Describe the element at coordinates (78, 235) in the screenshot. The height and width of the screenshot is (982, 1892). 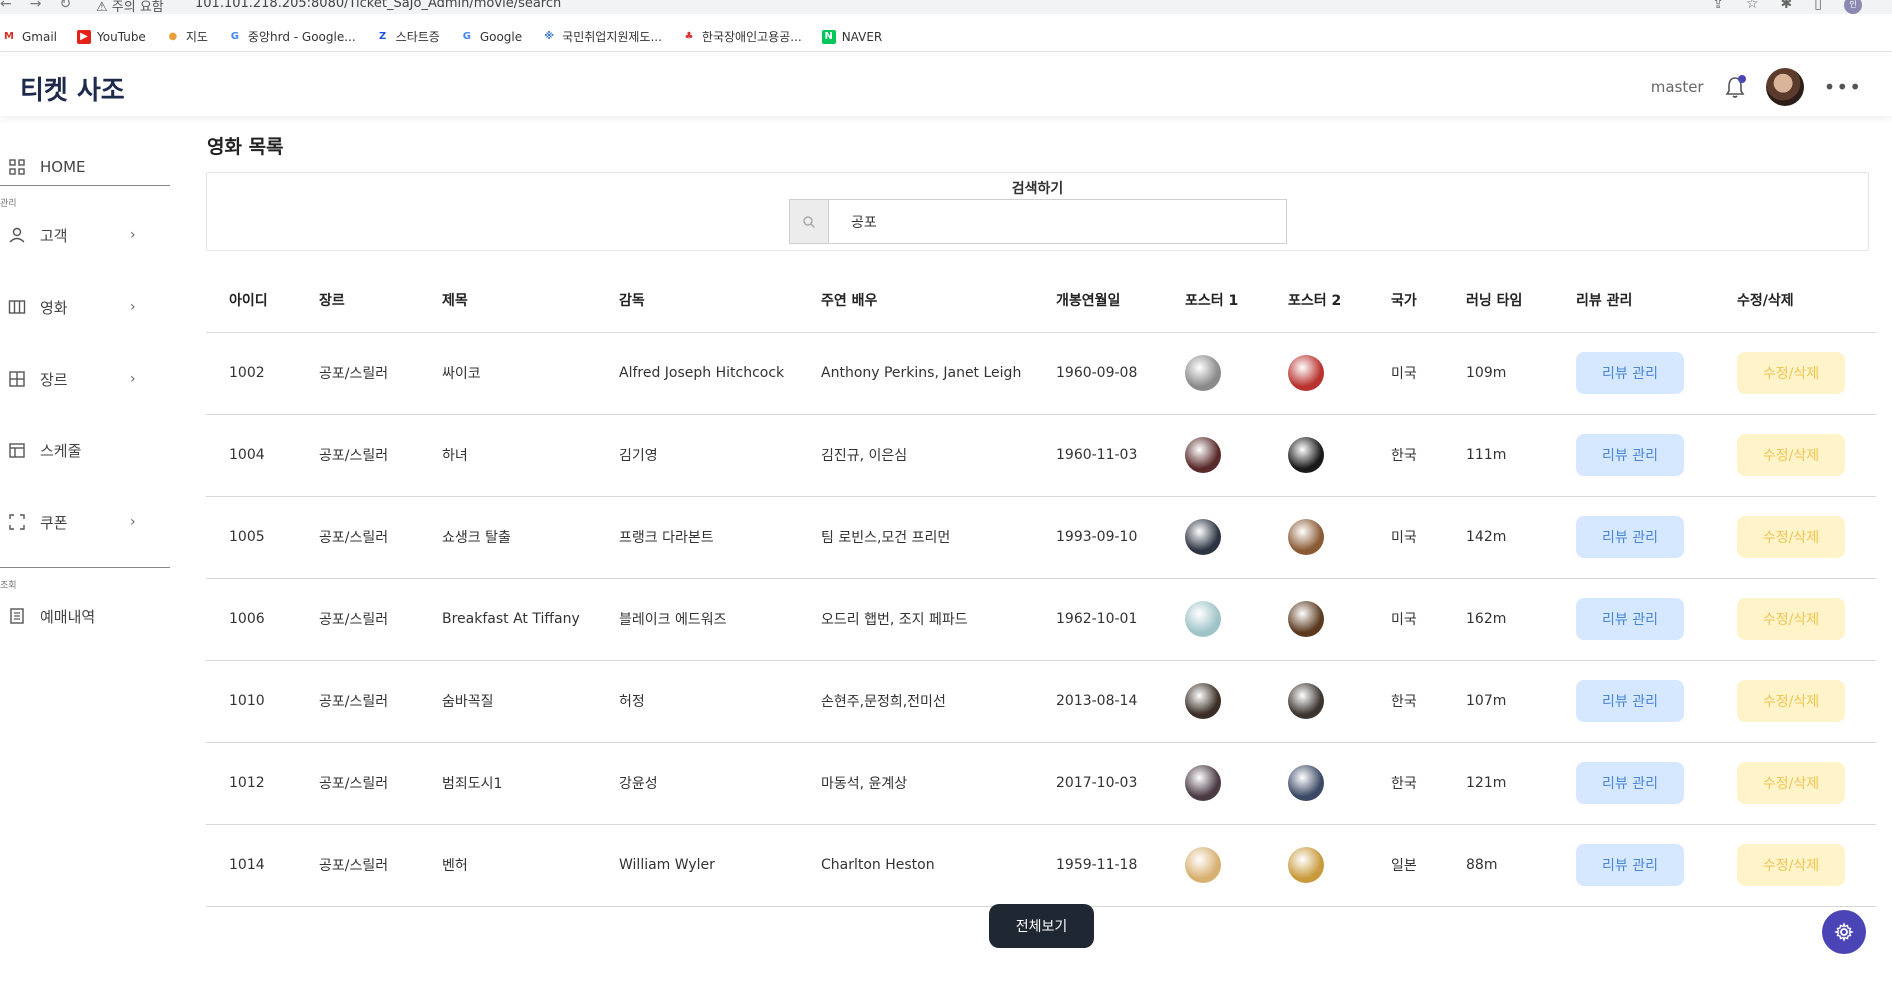
I see `sidebar-item-customers: 고객 ›` at that location.